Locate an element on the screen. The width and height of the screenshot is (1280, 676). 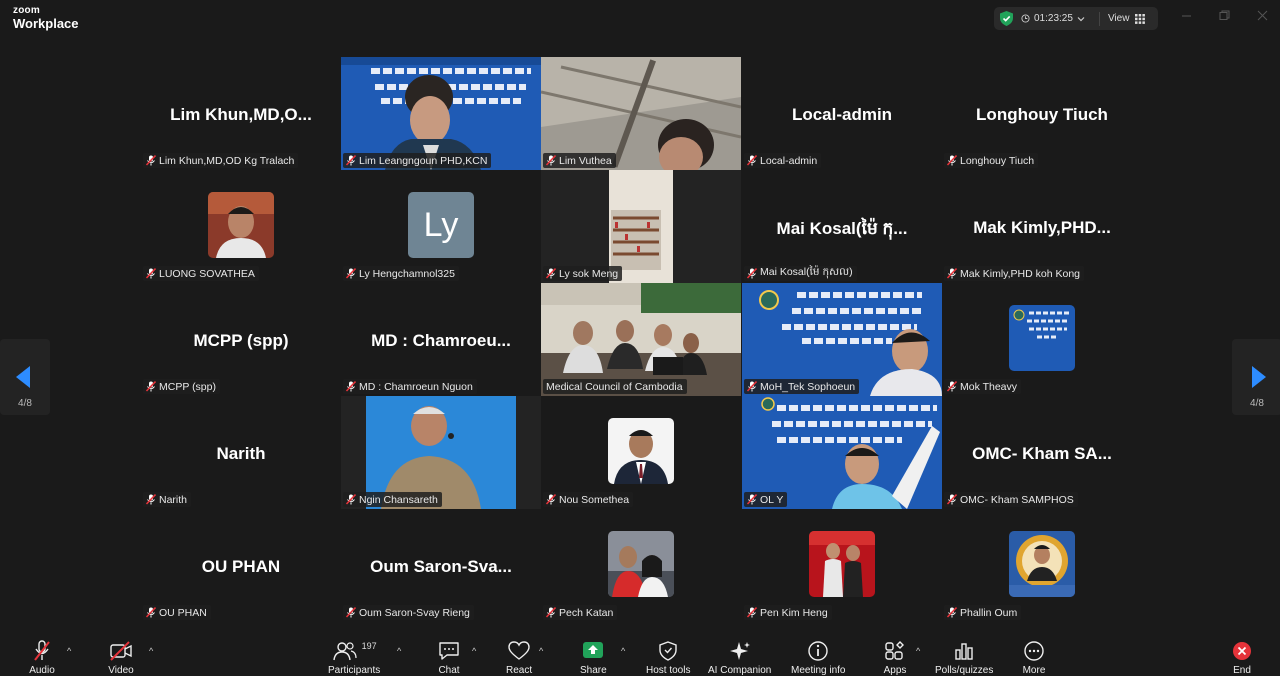
minimize-icon is located at coordinates (1186, 17).